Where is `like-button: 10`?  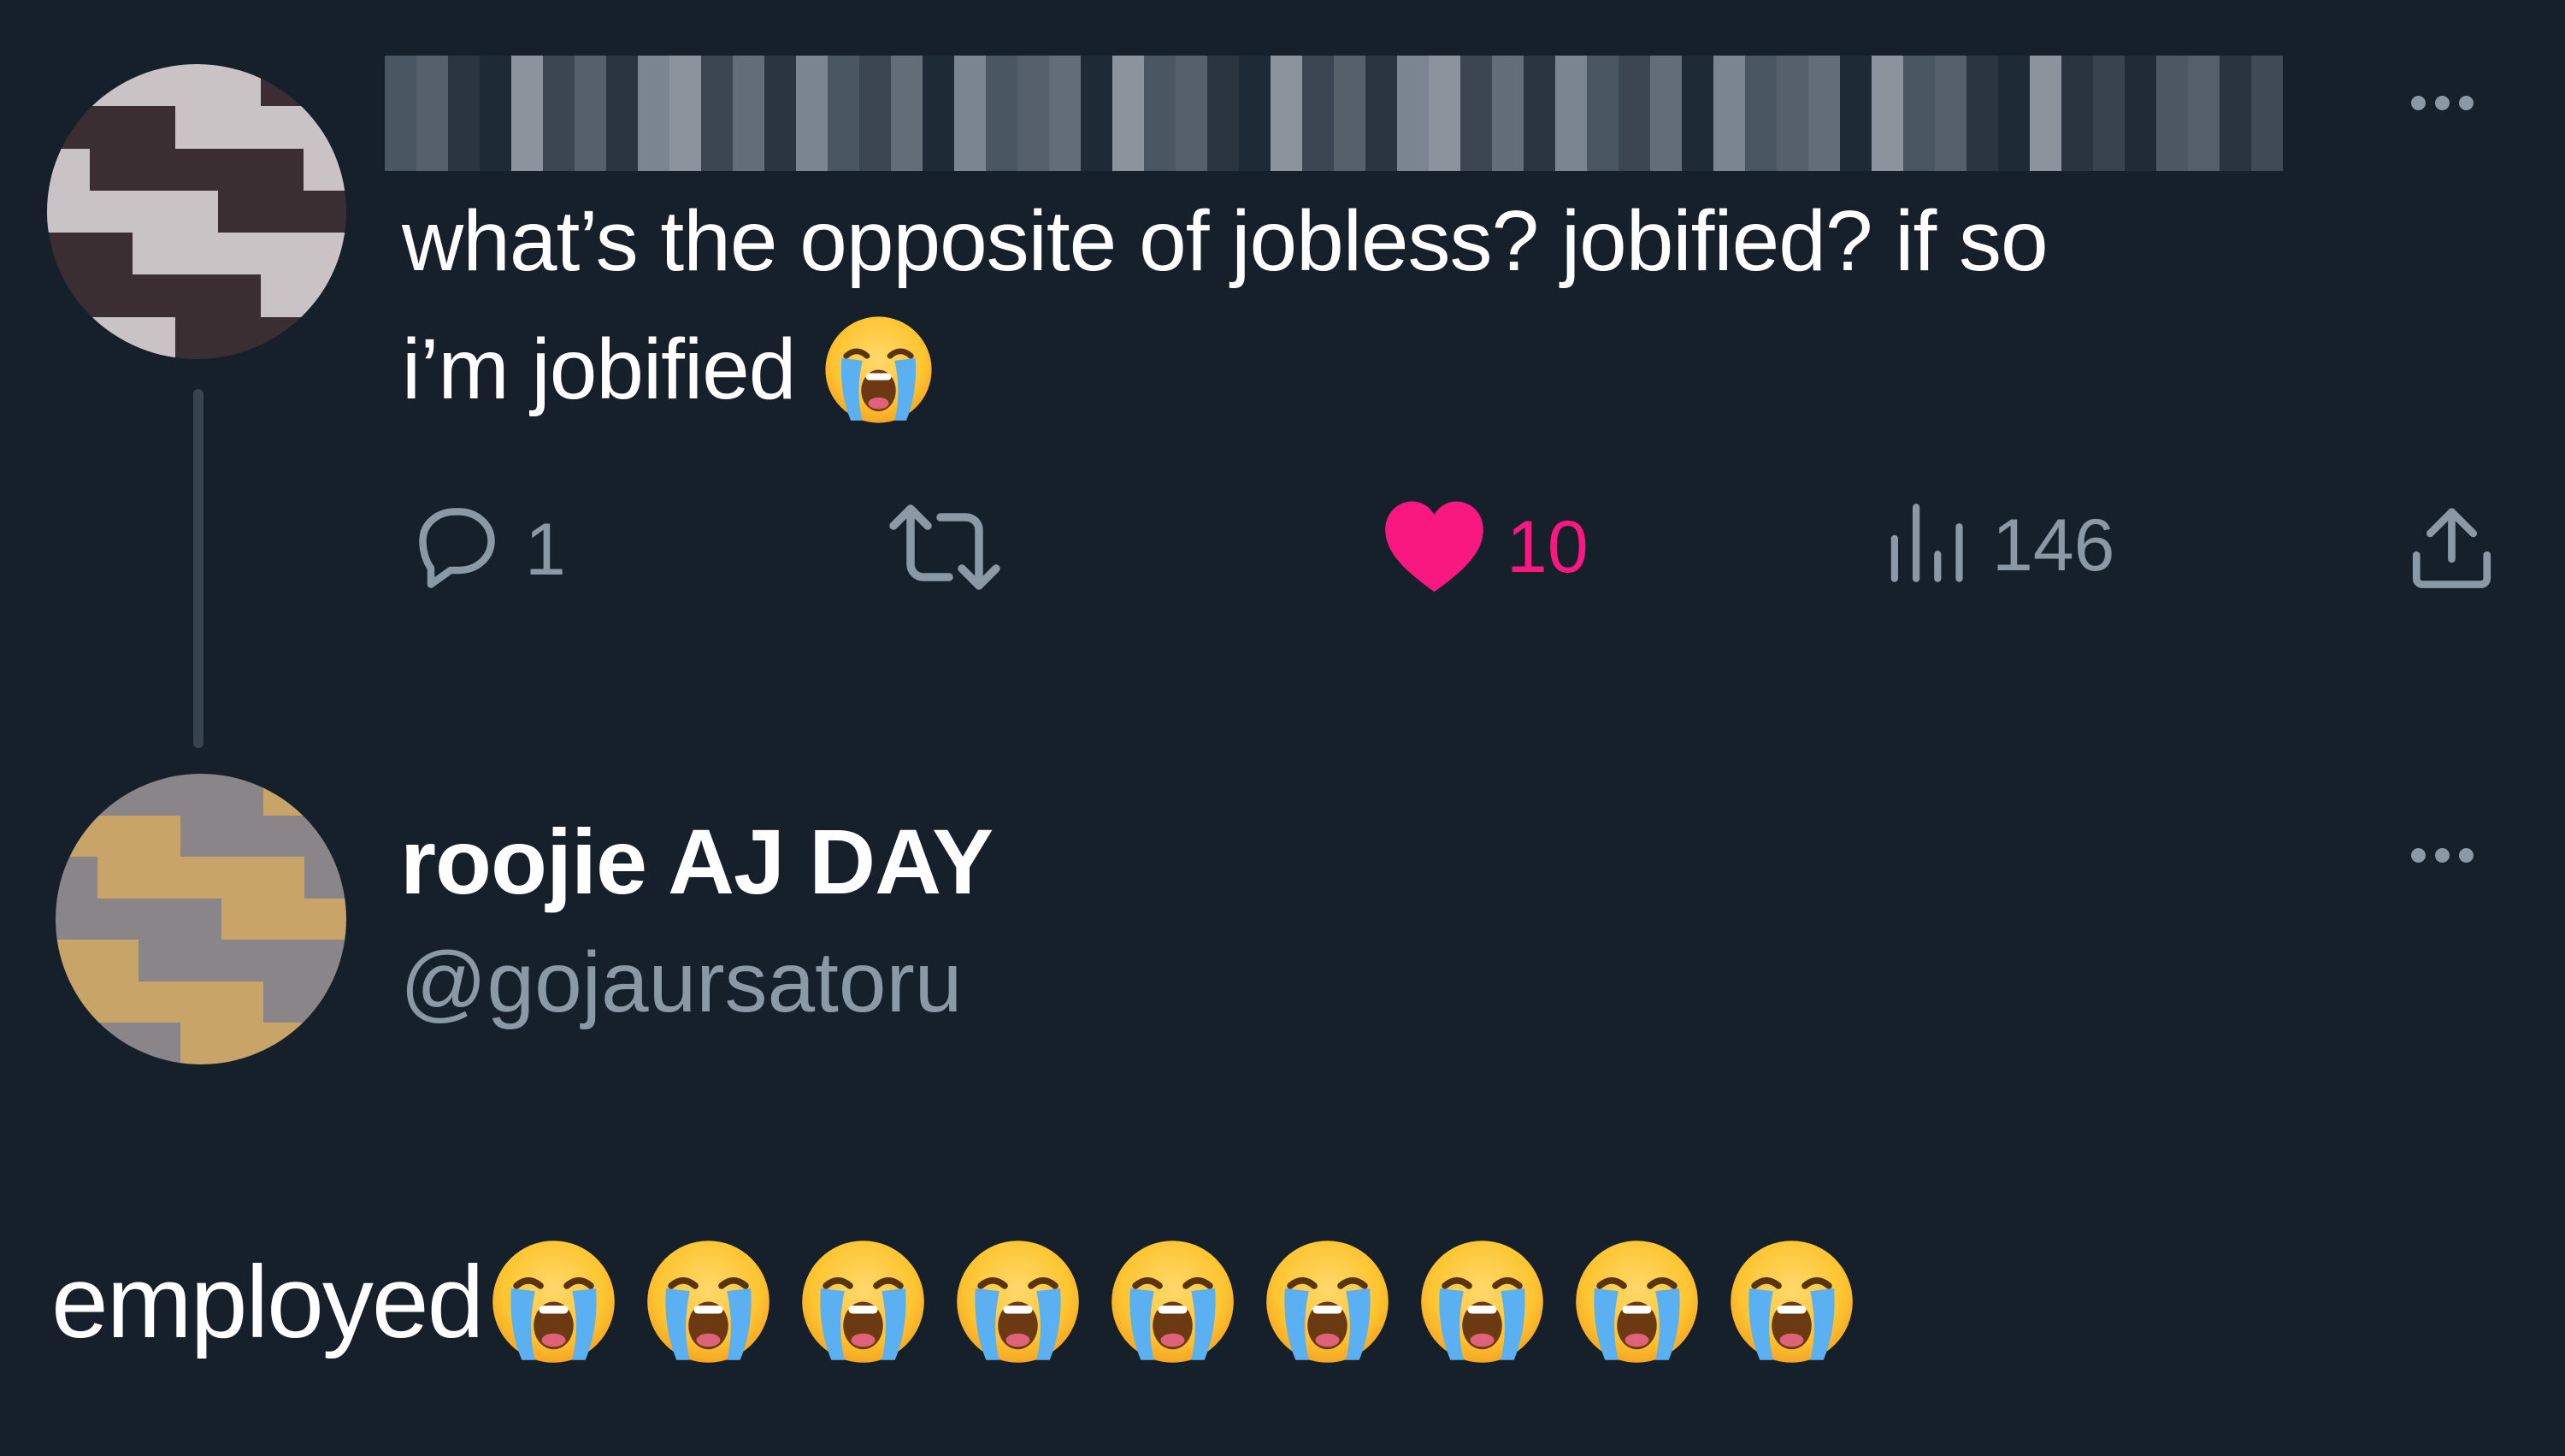
like-button: 10 is located at coordinates (1485, 547).